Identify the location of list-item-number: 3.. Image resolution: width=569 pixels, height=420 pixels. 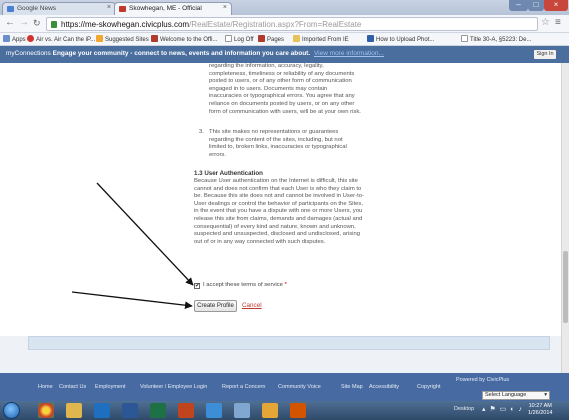
(201, 132).